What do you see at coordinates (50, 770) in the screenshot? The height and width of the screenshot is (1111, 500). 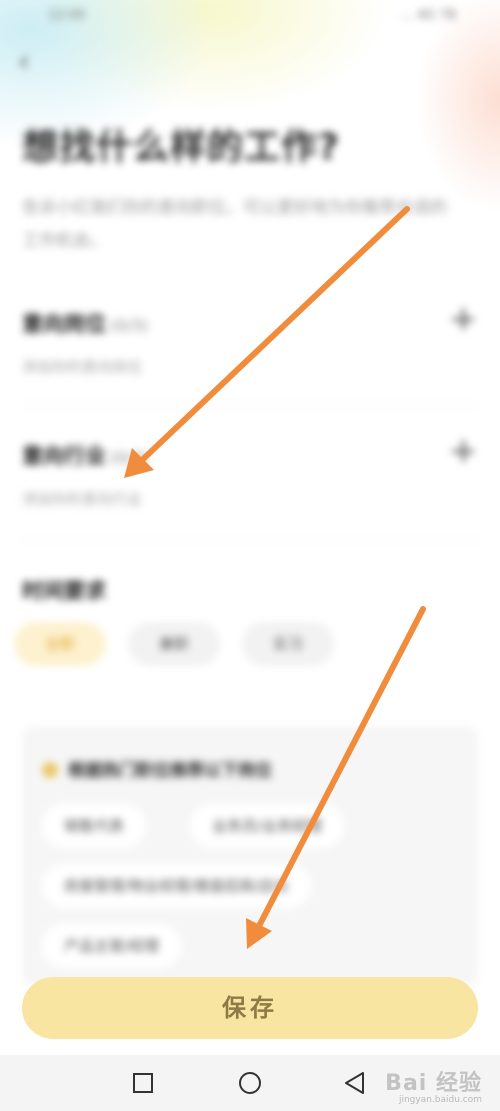 I see `lightbulb-icon` at bounding box center [50, 770].